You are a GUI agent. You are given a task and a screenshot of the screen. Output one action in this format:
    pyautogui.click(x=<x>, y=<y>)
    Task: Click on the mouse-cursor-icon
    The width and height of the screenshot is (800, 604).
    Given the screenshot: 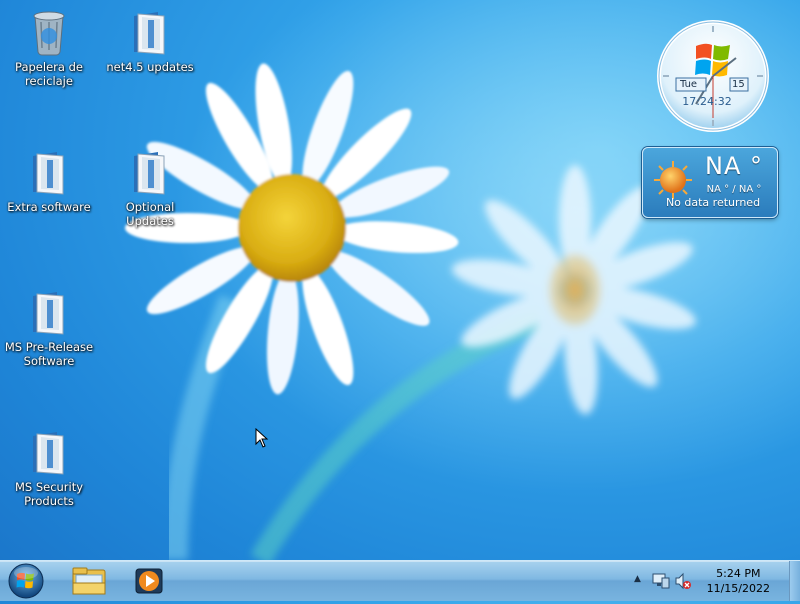 What is the action you would take?
    pyautogui.click(x=262, y=438)
    